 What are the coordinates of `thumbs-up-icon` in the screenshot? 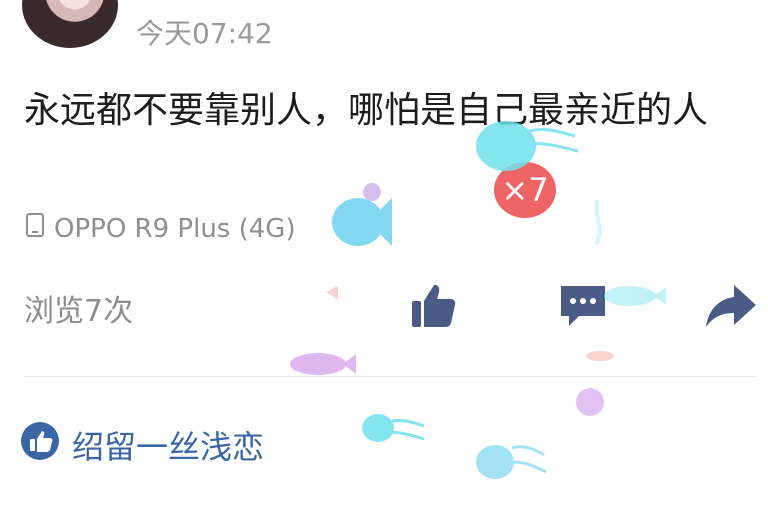 It's located at (433, 306).